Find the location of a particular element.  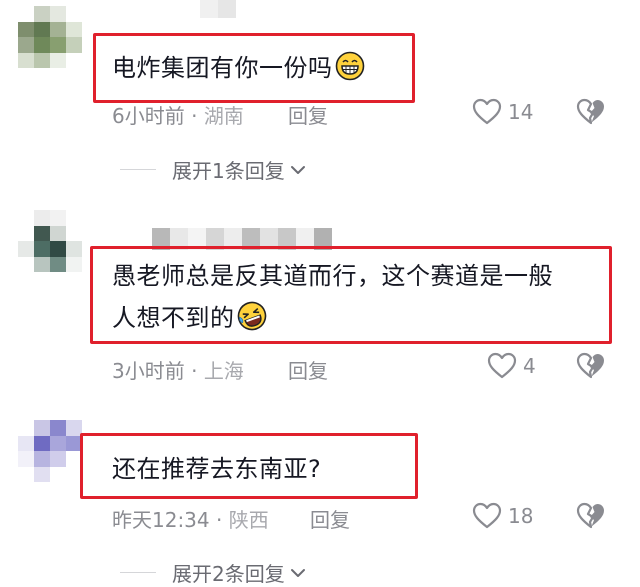

comment-text: 还在推荐去东南亚? is located at coordinates (216, 469).